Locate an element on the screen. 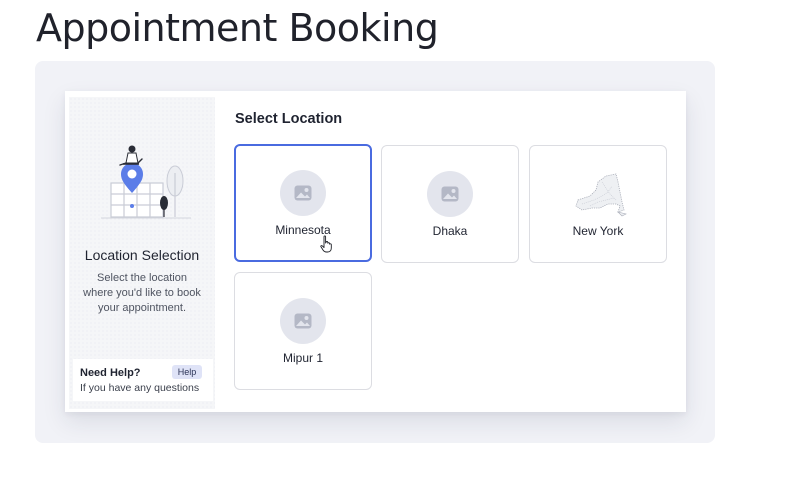 This screenshot has height=480, width=800. sidebar-title: Location Selection is located at coordinates (142, 255).